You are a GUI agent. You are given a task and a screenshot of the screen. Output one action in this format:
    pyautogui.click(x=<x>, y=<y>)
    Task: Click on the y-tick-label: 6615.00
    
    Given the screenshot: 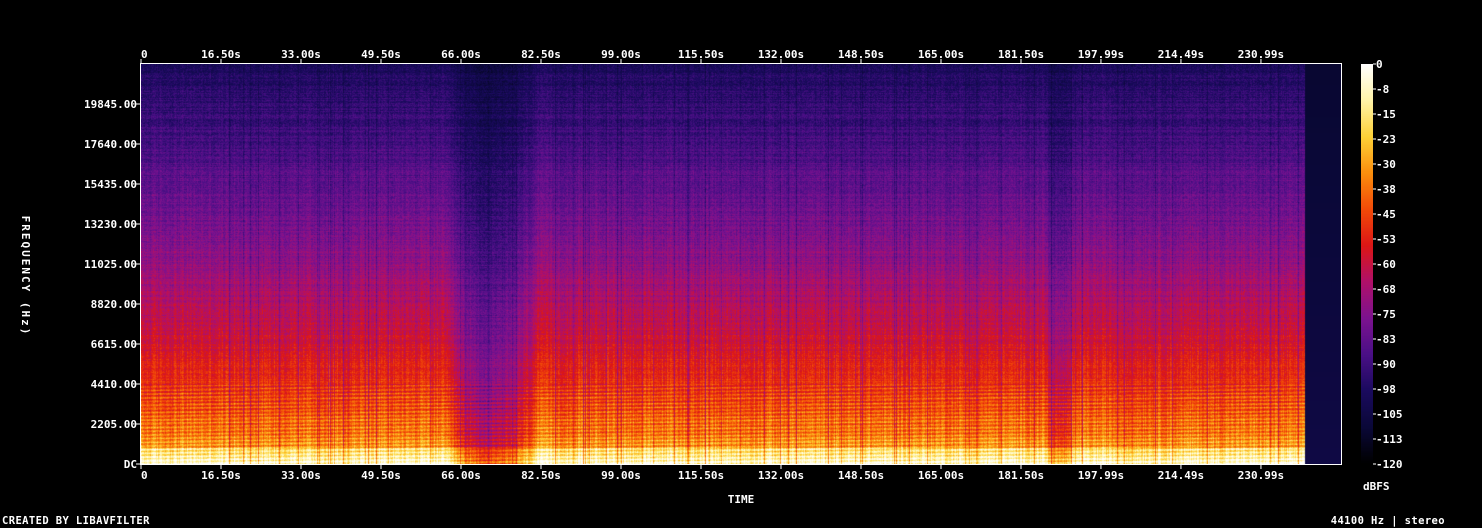 What is the action you would take?
    pyautogui.click(x=114, y=344)
    